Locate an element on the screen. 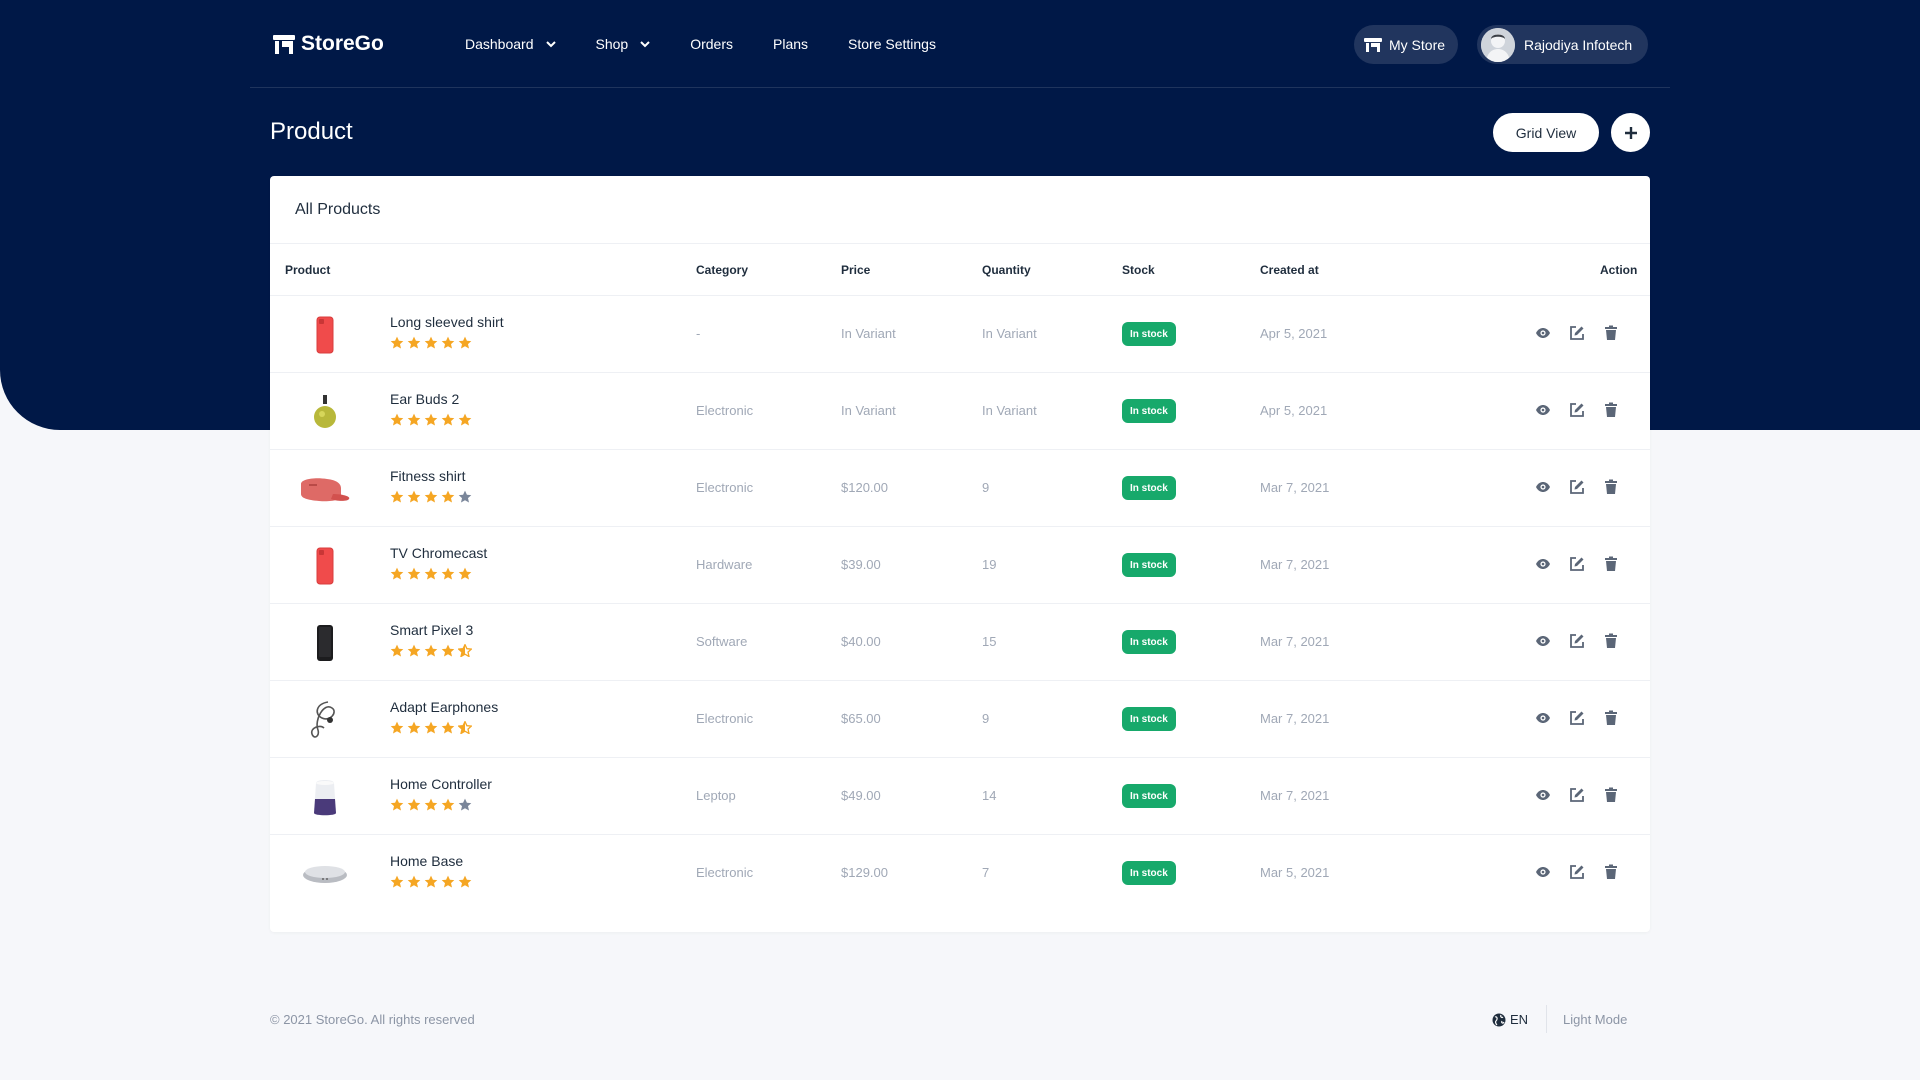 This screenshot has height=1080, width=1920. column-header-stock: Stock is located at coordinates (1138, 270).